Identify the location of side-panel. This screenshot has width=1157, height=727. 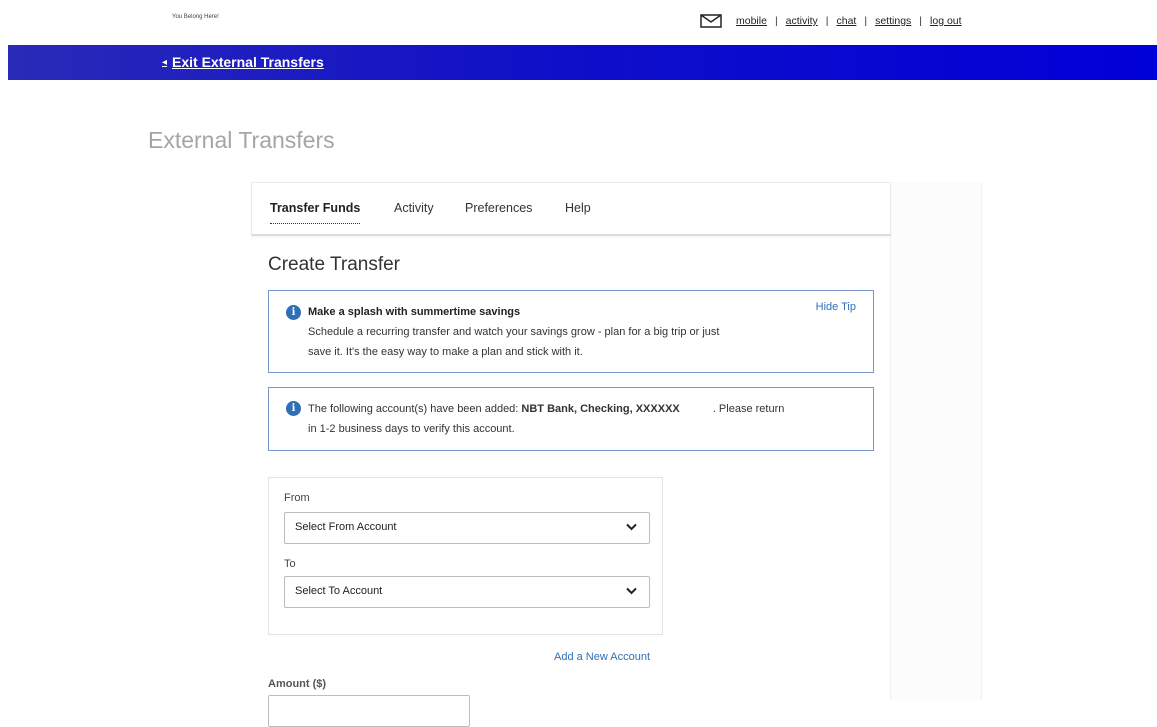
(936, 441).